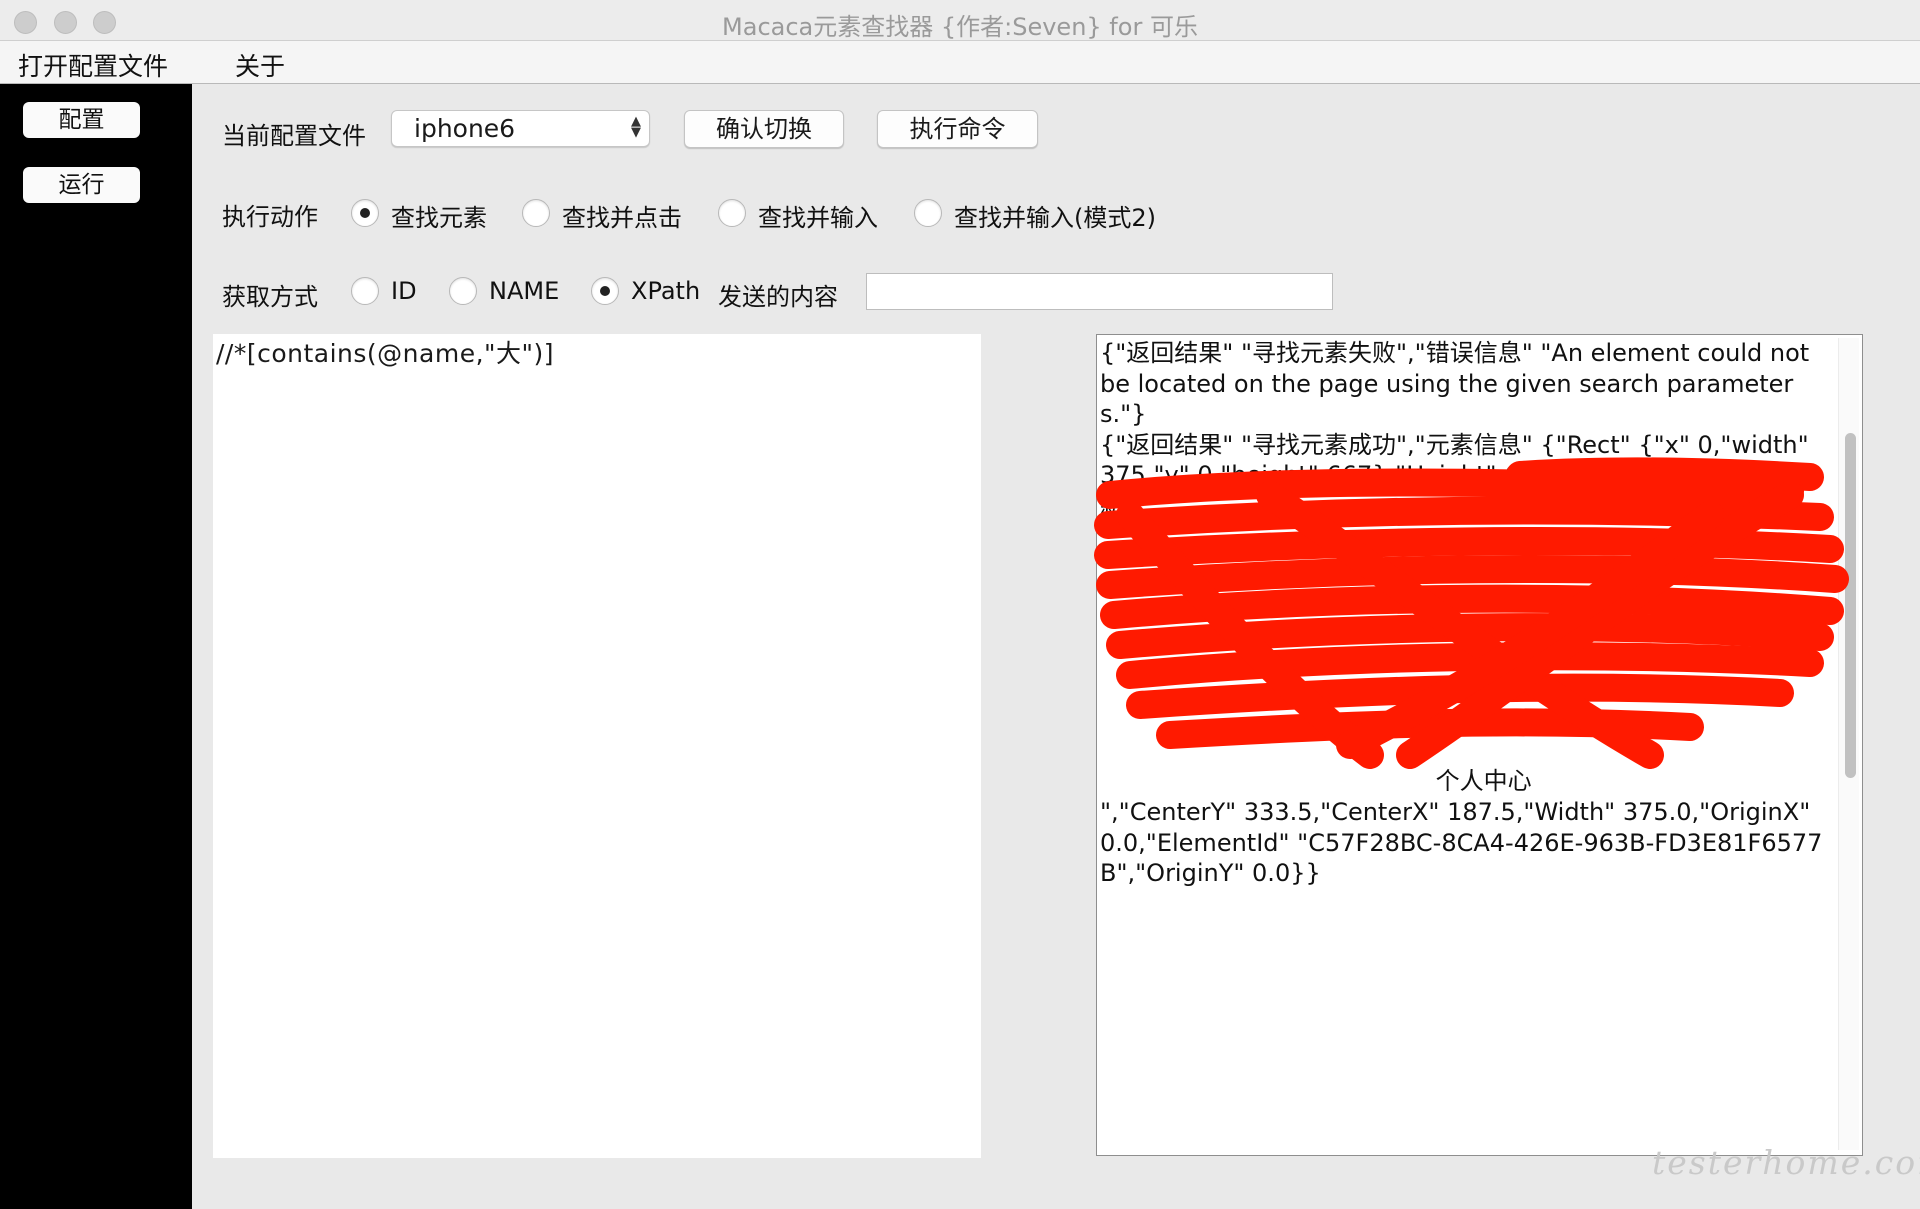 This screenshot has height=1209, width=1920. I want to click on radio-xpath, so click(605, 291).